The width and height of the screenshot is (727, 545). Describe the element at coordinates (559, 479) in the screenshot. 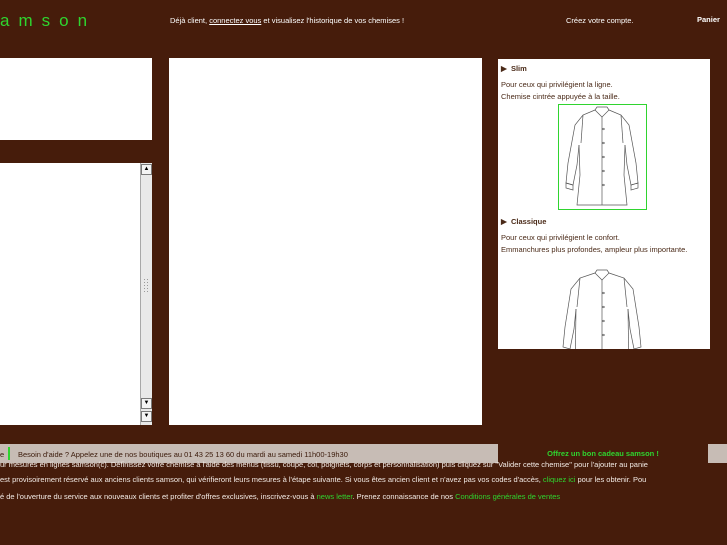

I see `access-codes-link: cliquez ici` at that location.